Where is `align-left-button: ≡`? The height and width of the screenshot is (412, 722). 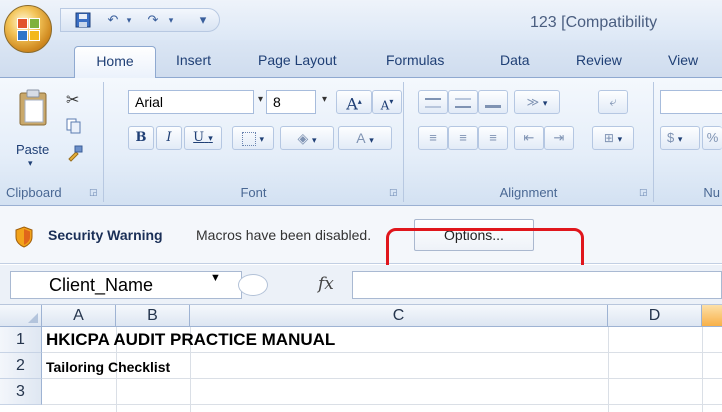
align-left-button: ≡ is located at coordinates (433, 138).